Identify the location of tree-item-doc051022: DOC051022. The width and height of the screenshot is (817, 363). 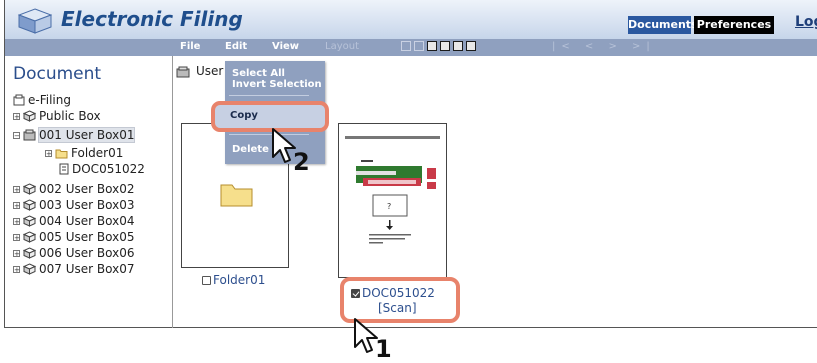
(108, 169).